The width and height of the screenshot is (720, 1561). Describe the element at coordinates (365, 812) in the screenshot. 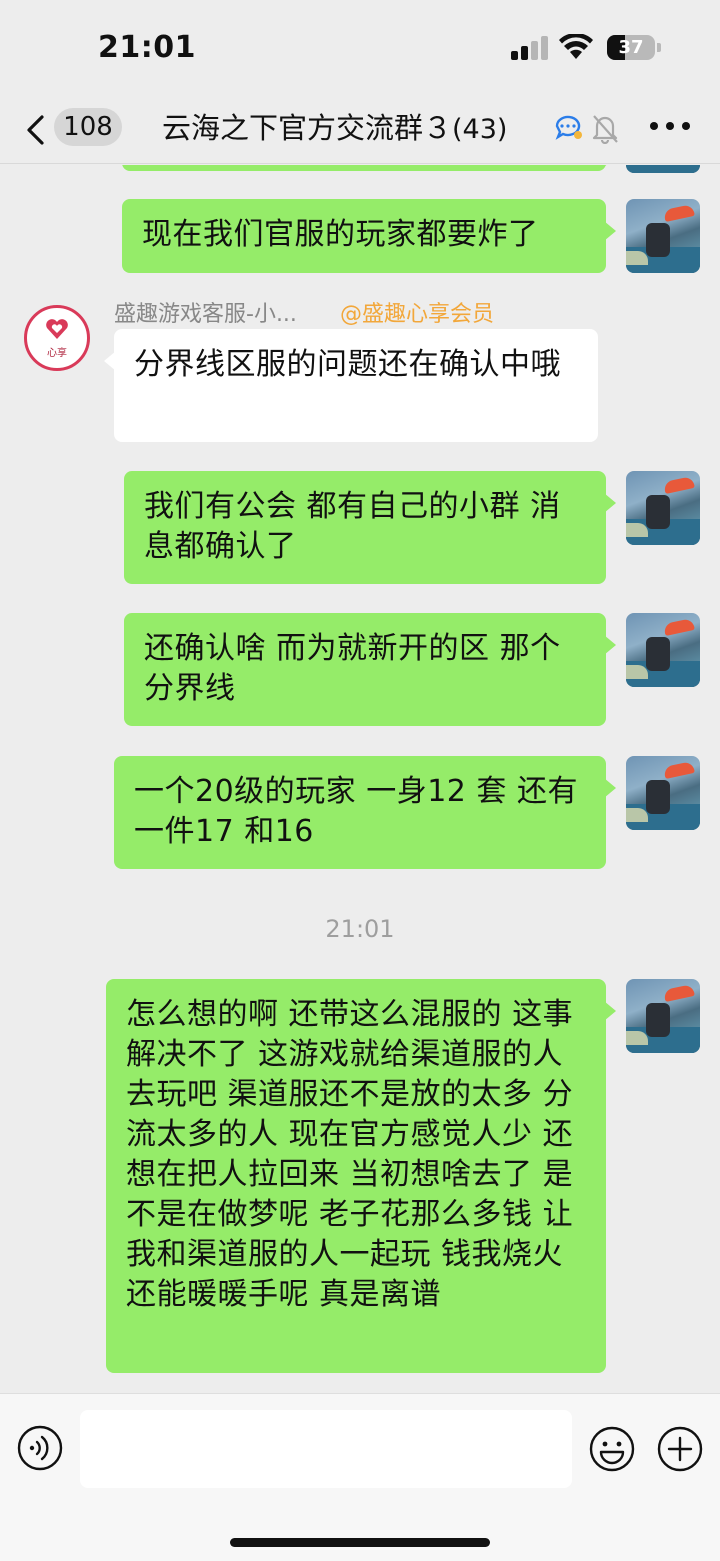

I see `message-bubble: 一个20级的玩家 一身12 套 还有一件17 和16` at that location.